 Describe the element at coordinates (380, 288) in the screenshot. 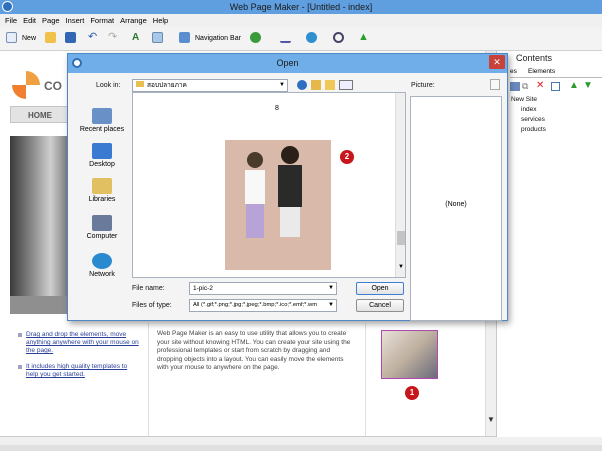

I see `open-button: Open` at that location.